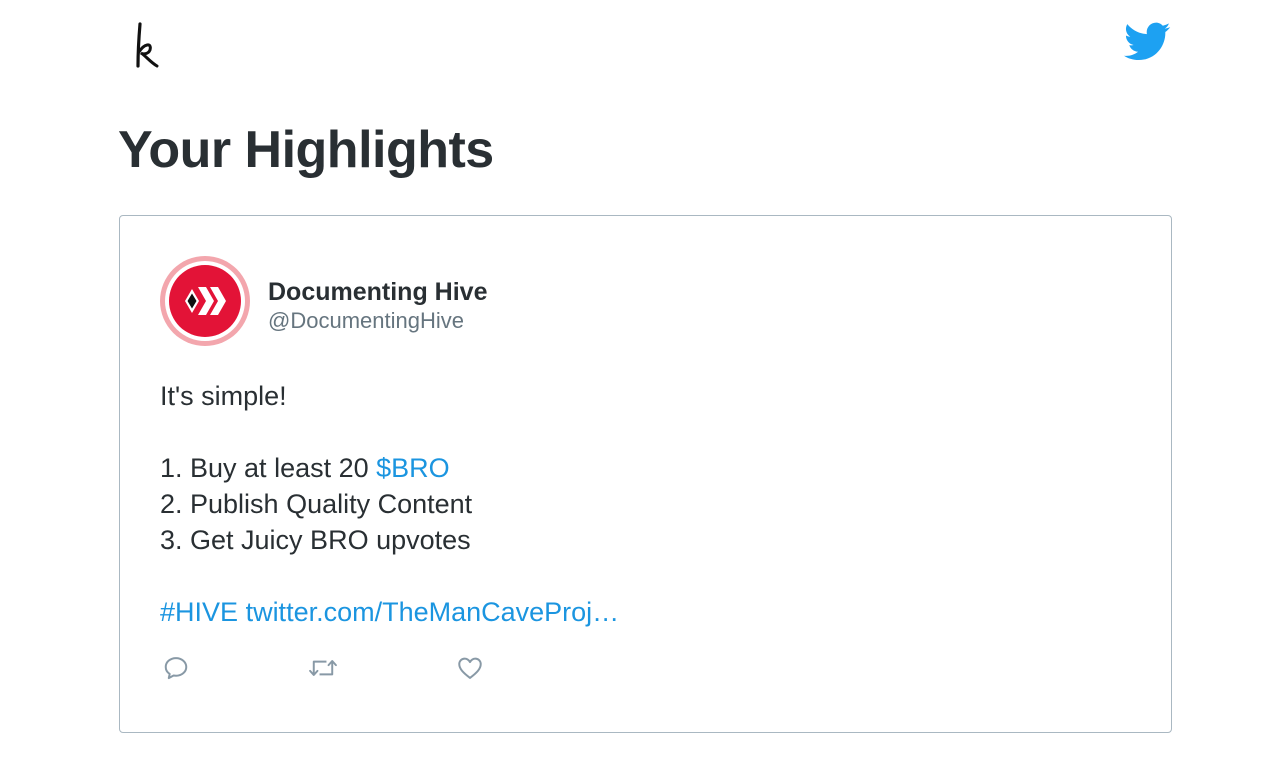 The image size is (1280, 757). What do you see at coordinates (324, 669) in the screenshot?
I see `retweet-icon` at bounding box center [324, 669].